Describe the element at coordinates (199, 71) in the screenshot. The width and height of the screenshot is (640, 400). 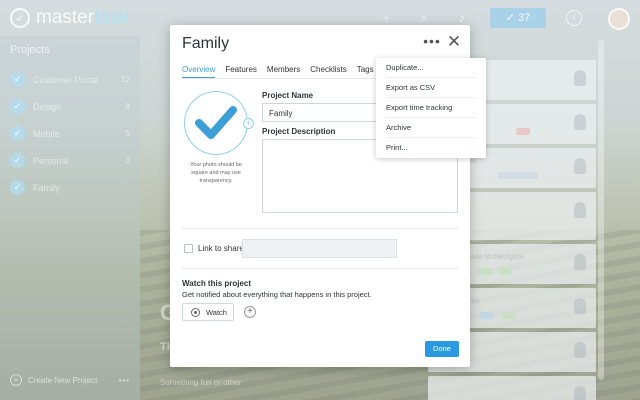
I see `tab-overview: Overview` at that location.